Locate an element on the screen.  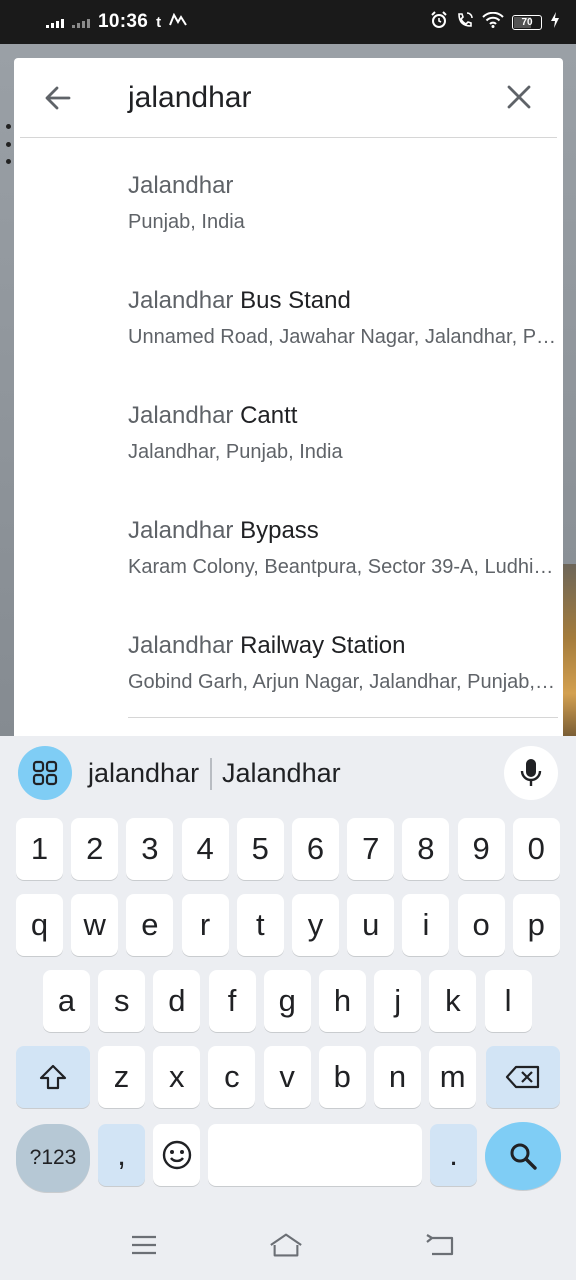
voice-input-button is located at coordinates (531, 773).